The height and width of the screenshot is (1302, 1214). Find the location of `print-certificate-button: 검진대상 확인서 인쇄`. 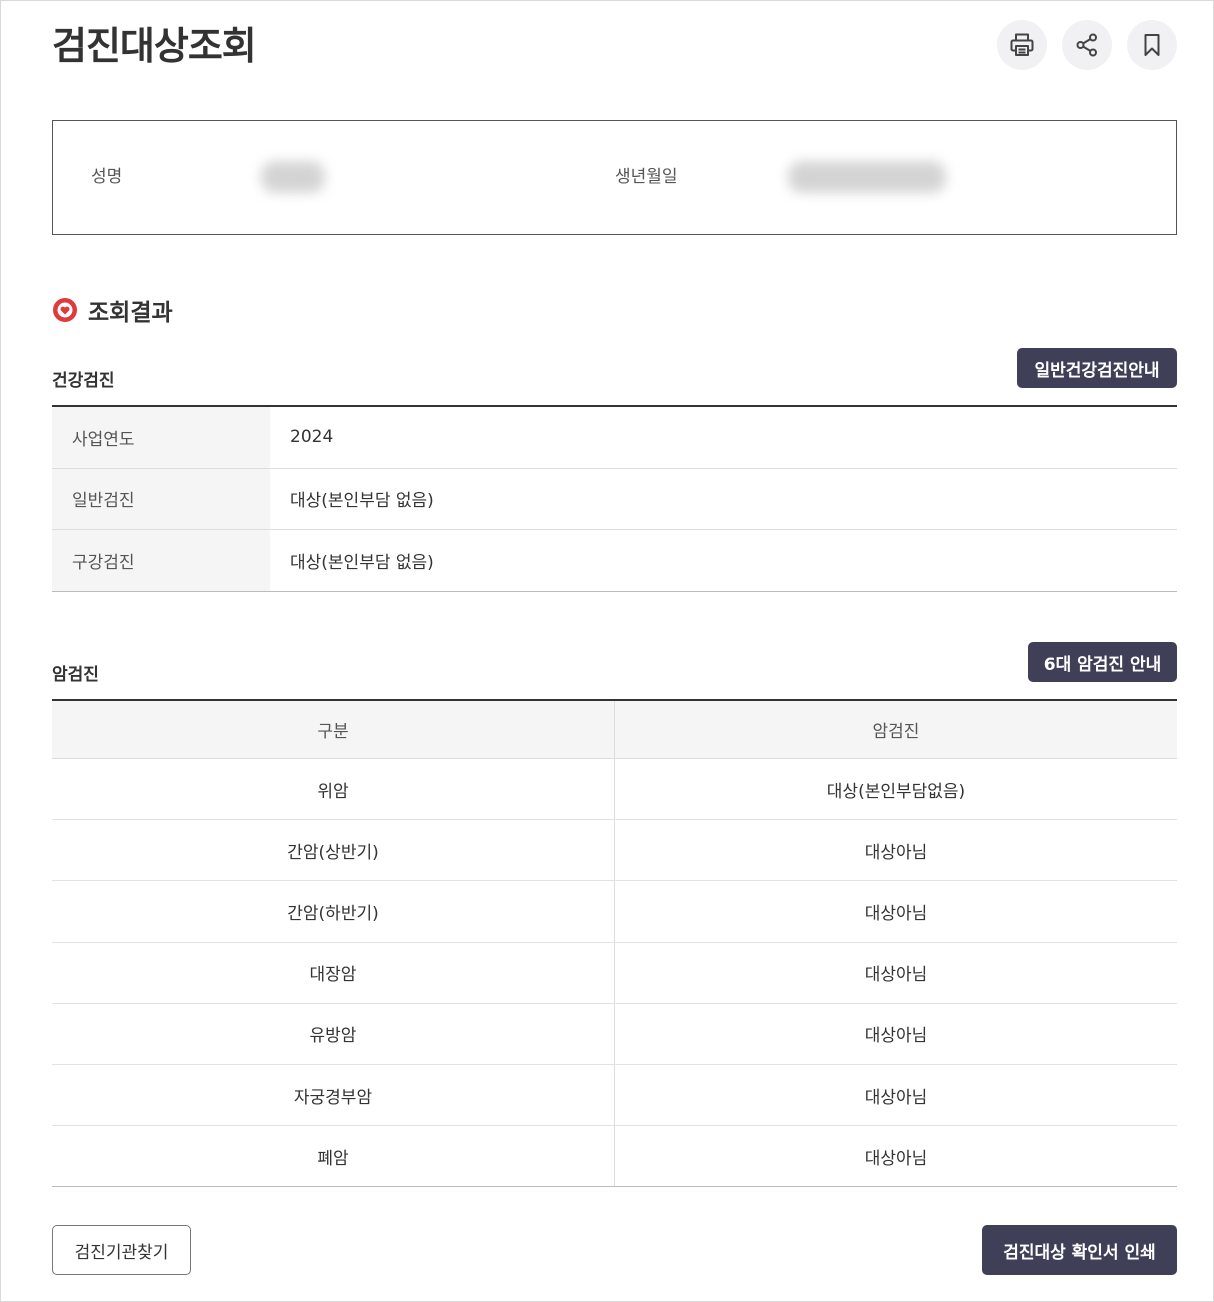

print-certificate-button: 검진대상 확인서 인쇄 is located at coordinates (1079, 1250).